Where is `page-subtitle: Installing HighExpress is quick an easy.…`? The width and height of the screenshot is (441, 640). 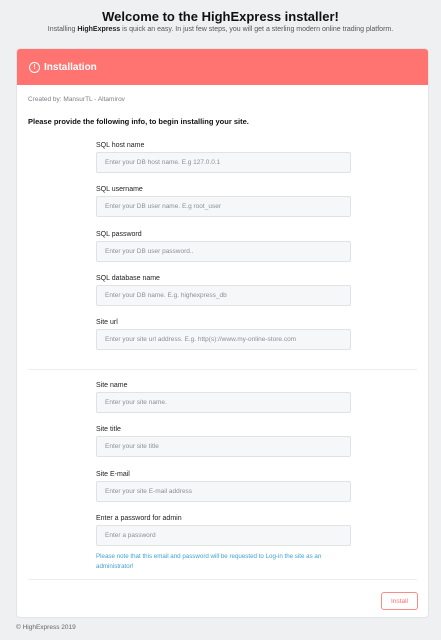
page-subtitle: Installing HighExpress is quick an easy.… is located at coordinates (220, 29).